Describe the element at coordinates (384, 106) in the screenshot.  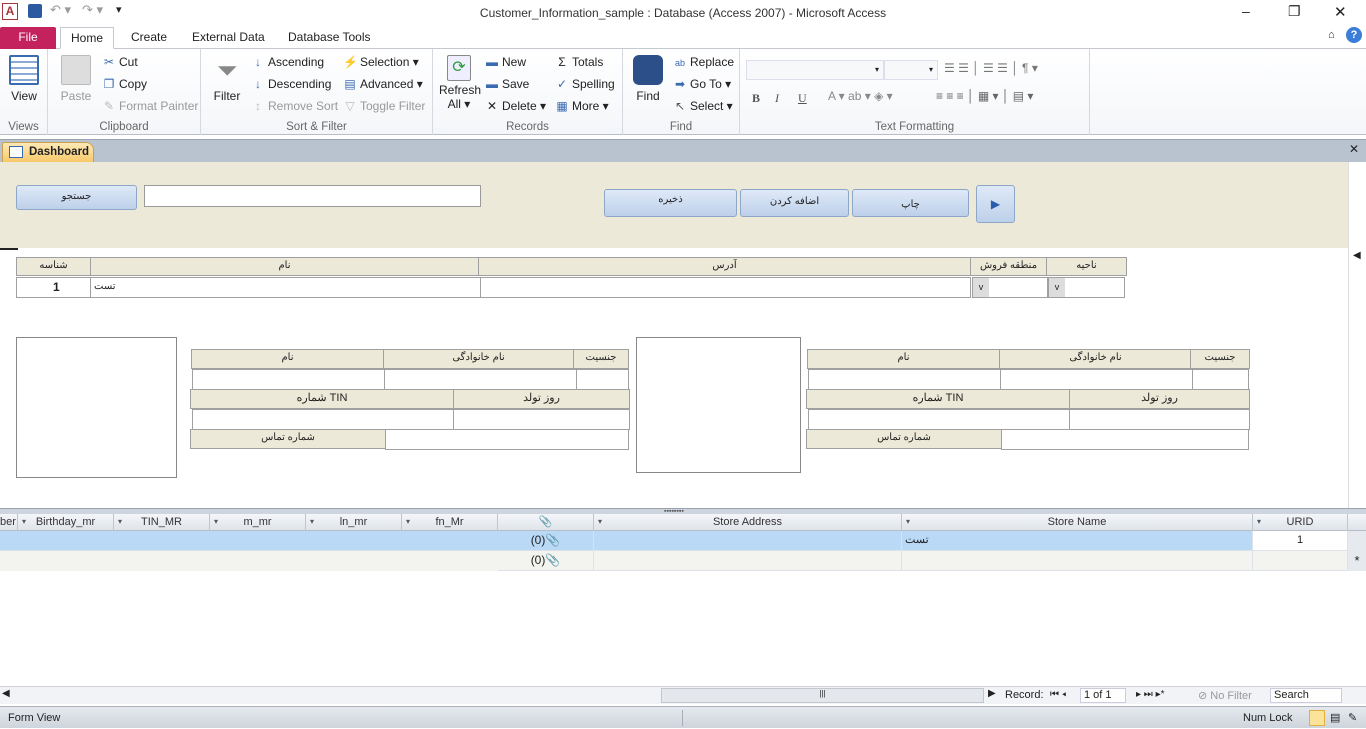
I see `toggle-filter-button: ▽ Toggle Filter` at that location.